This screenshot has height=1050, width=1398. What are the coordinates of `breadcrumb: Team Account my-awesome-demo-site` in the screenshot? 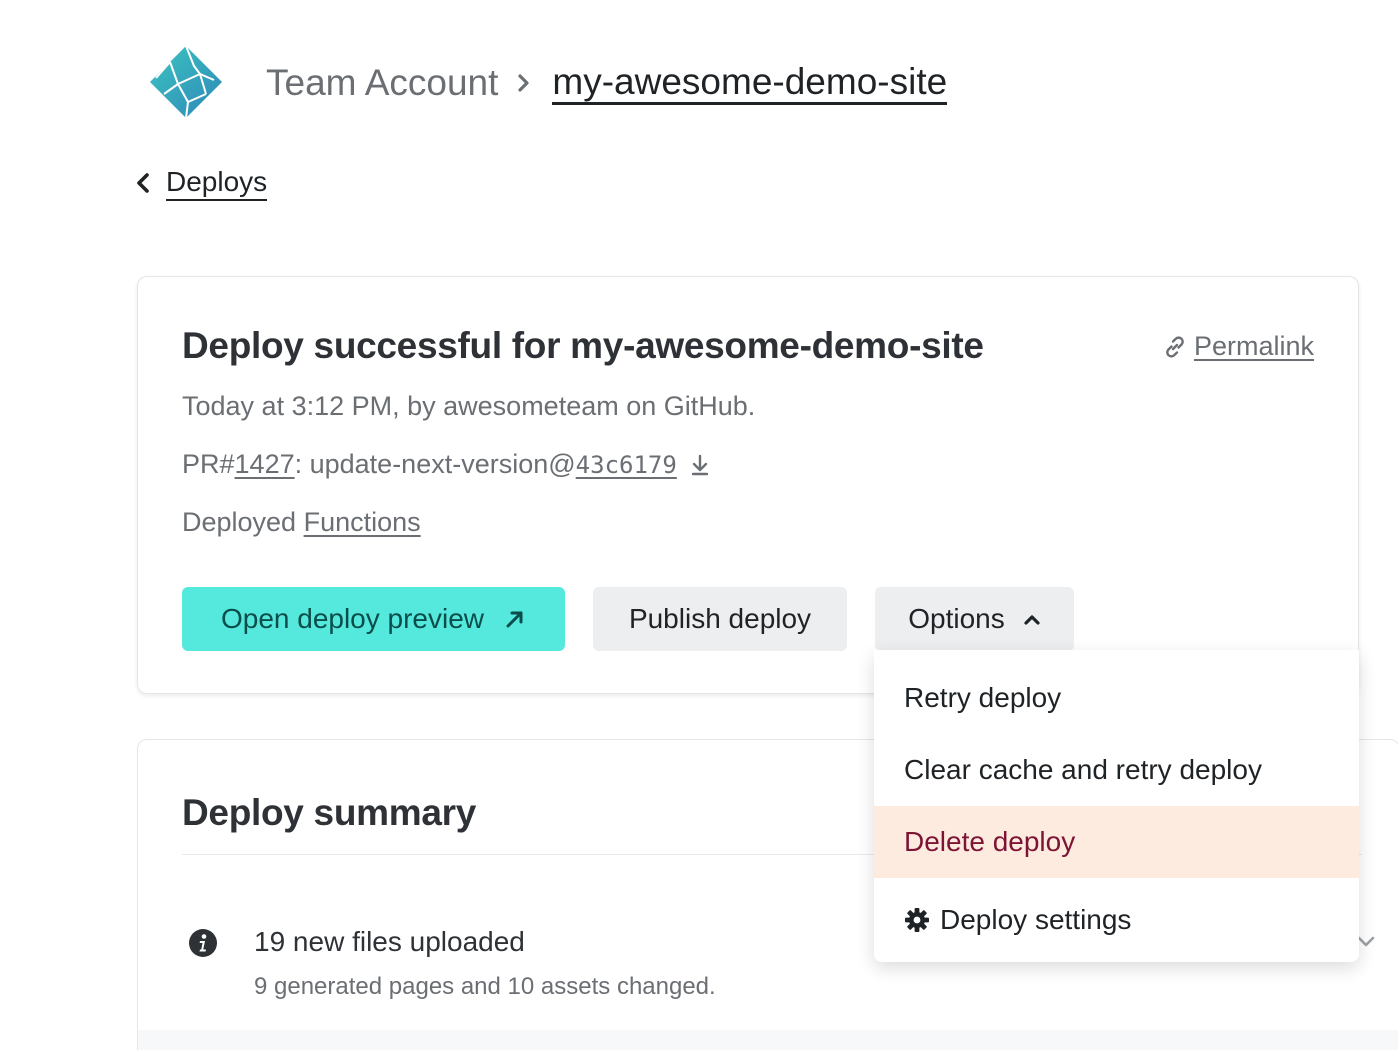 It's located at (607, 83).